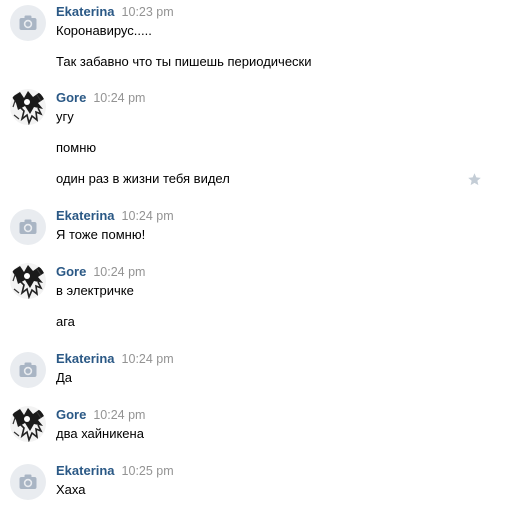  What do you see at coordinates (148, 471) in the screenshot?
I see `message-time: 10:25 pm` at bounding box center [148, 471].